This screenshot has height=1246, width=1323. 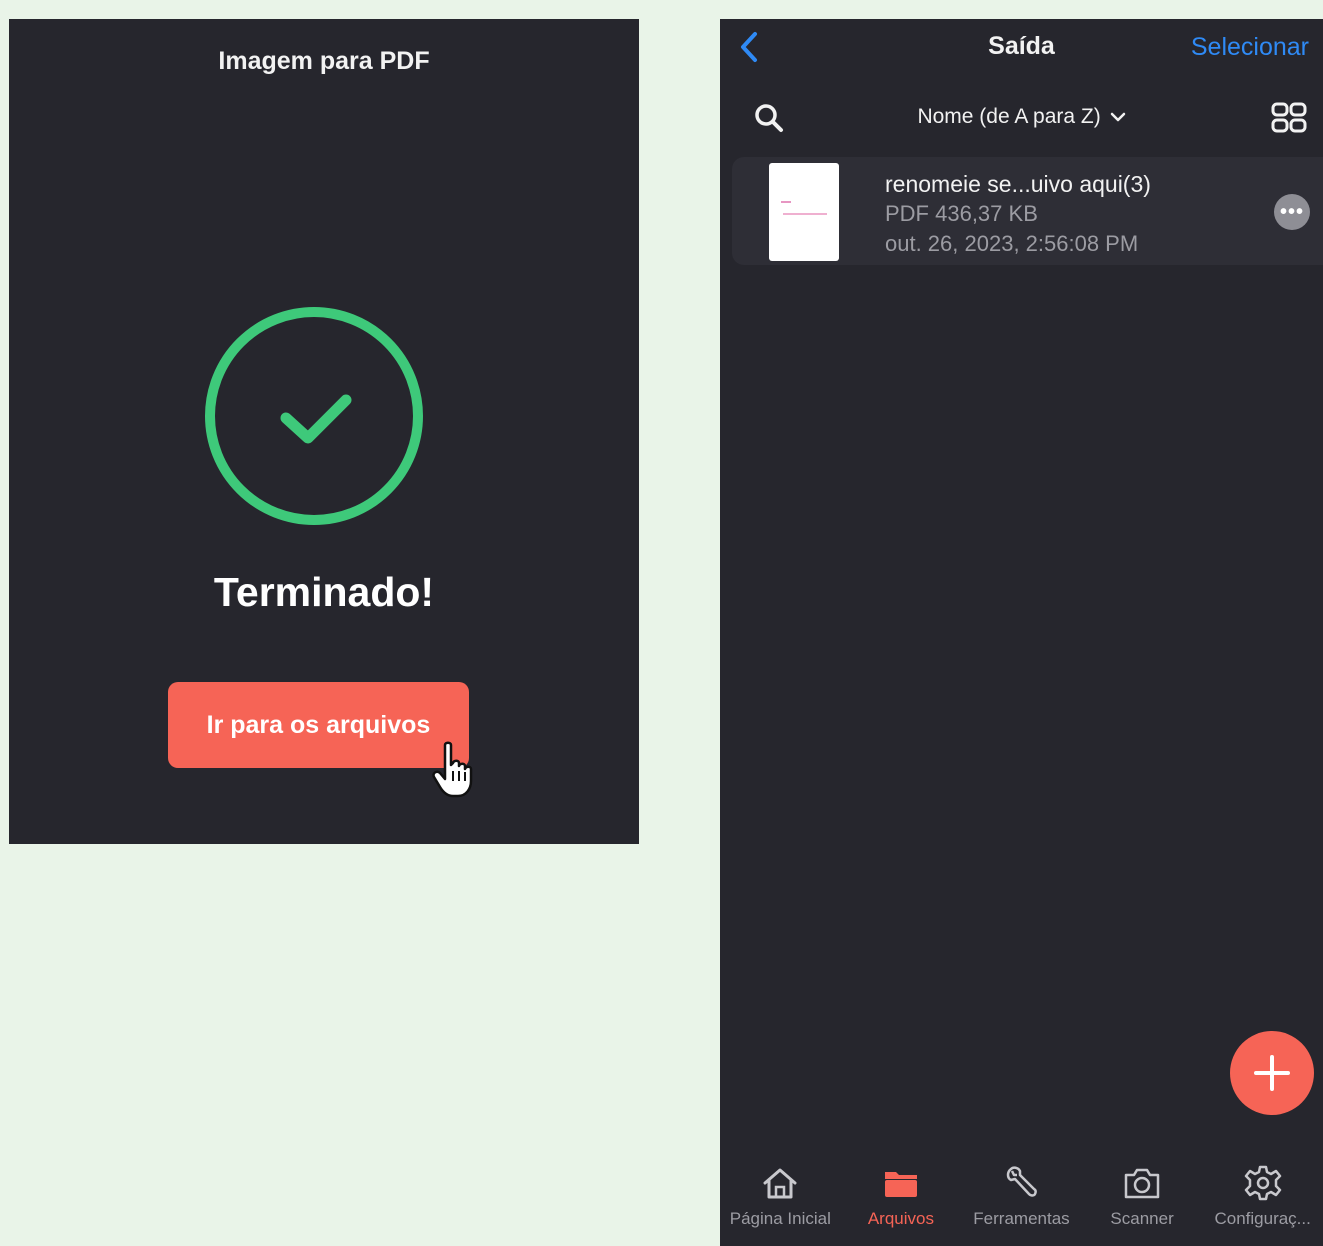 What do you see at coordinates (1021, 1218) in the screenshot?
I see `tab-label: Ferramentas` at bounding box center [1021, 1218].